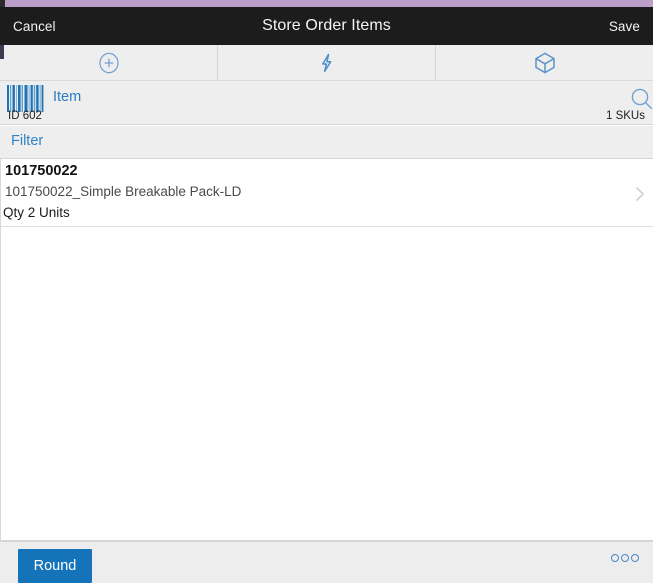  What do you see at coordinates (326, 562) in the screenshot?
I see `bottom-toolbar: Round` at bounding box center [326, 562].